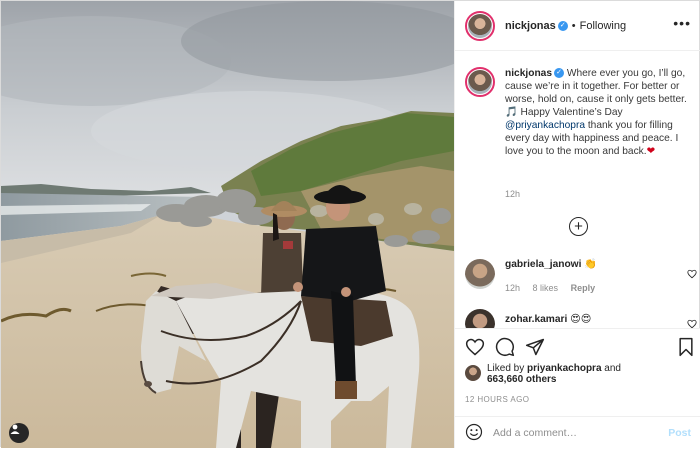 The height and width of the screenshot is (449, 700). I want to click on author-username: nickjonas, so click(530, 26).